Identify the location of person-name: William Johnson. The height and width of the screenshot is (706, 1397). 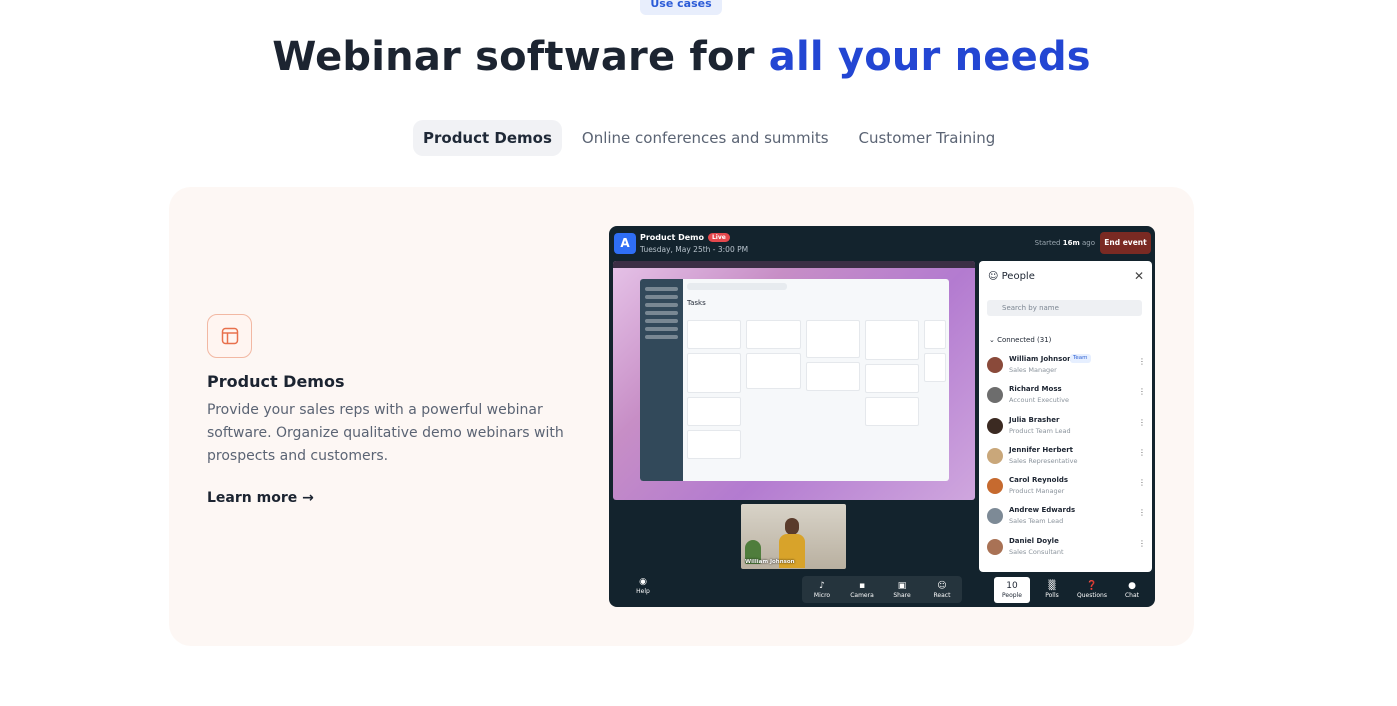
(1041, 359).